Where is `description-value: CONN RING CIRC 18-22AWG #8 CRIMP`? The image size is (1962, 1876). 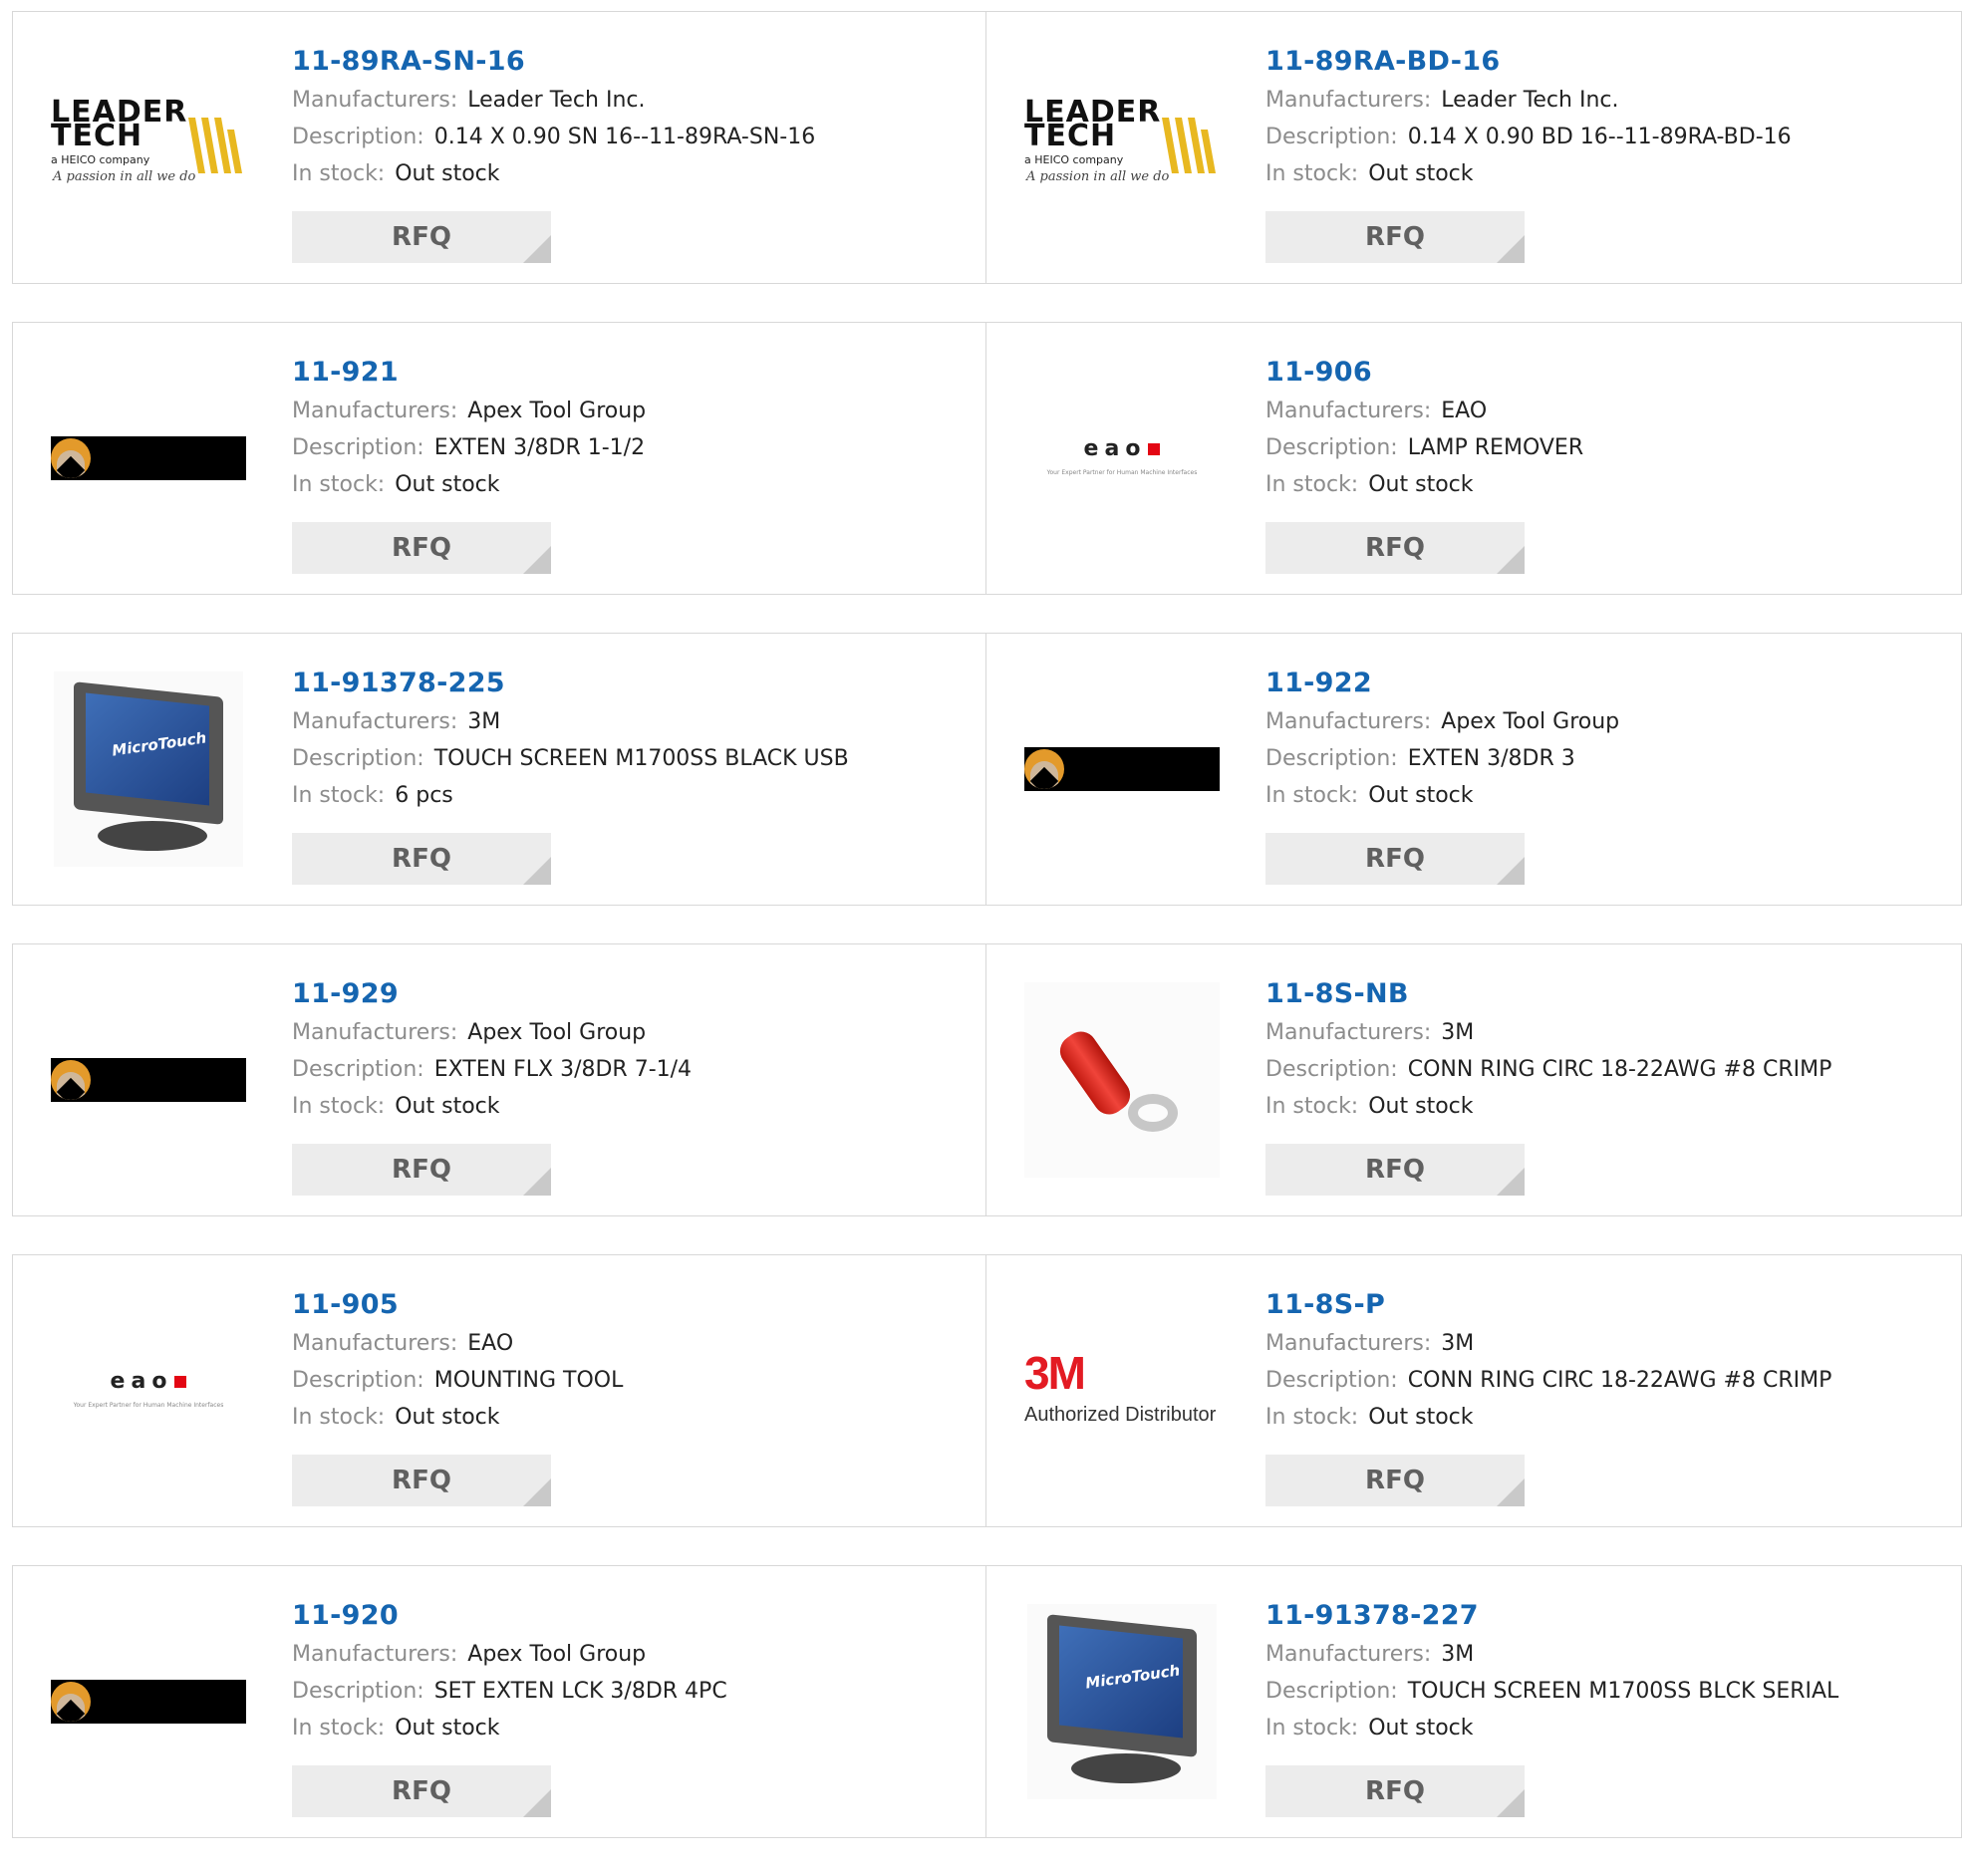
description-value: CONN RING CIRC 18-22AWG #8 CRIMP is located at coordinates (1619, 1380).